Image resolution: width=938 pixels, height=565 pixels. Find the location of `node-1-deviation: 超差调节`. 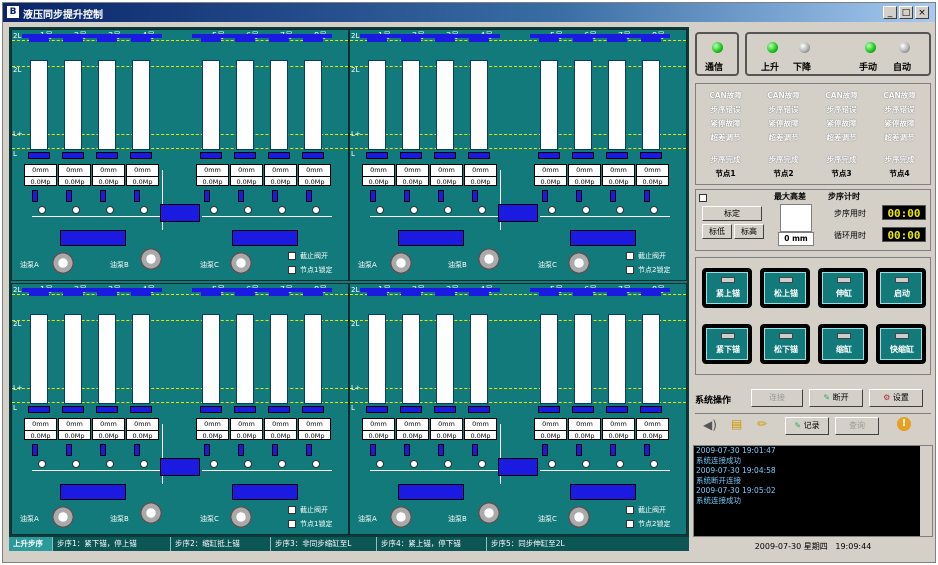

node-1-deviation: 超差调节 is located at coordinates (725, 137).